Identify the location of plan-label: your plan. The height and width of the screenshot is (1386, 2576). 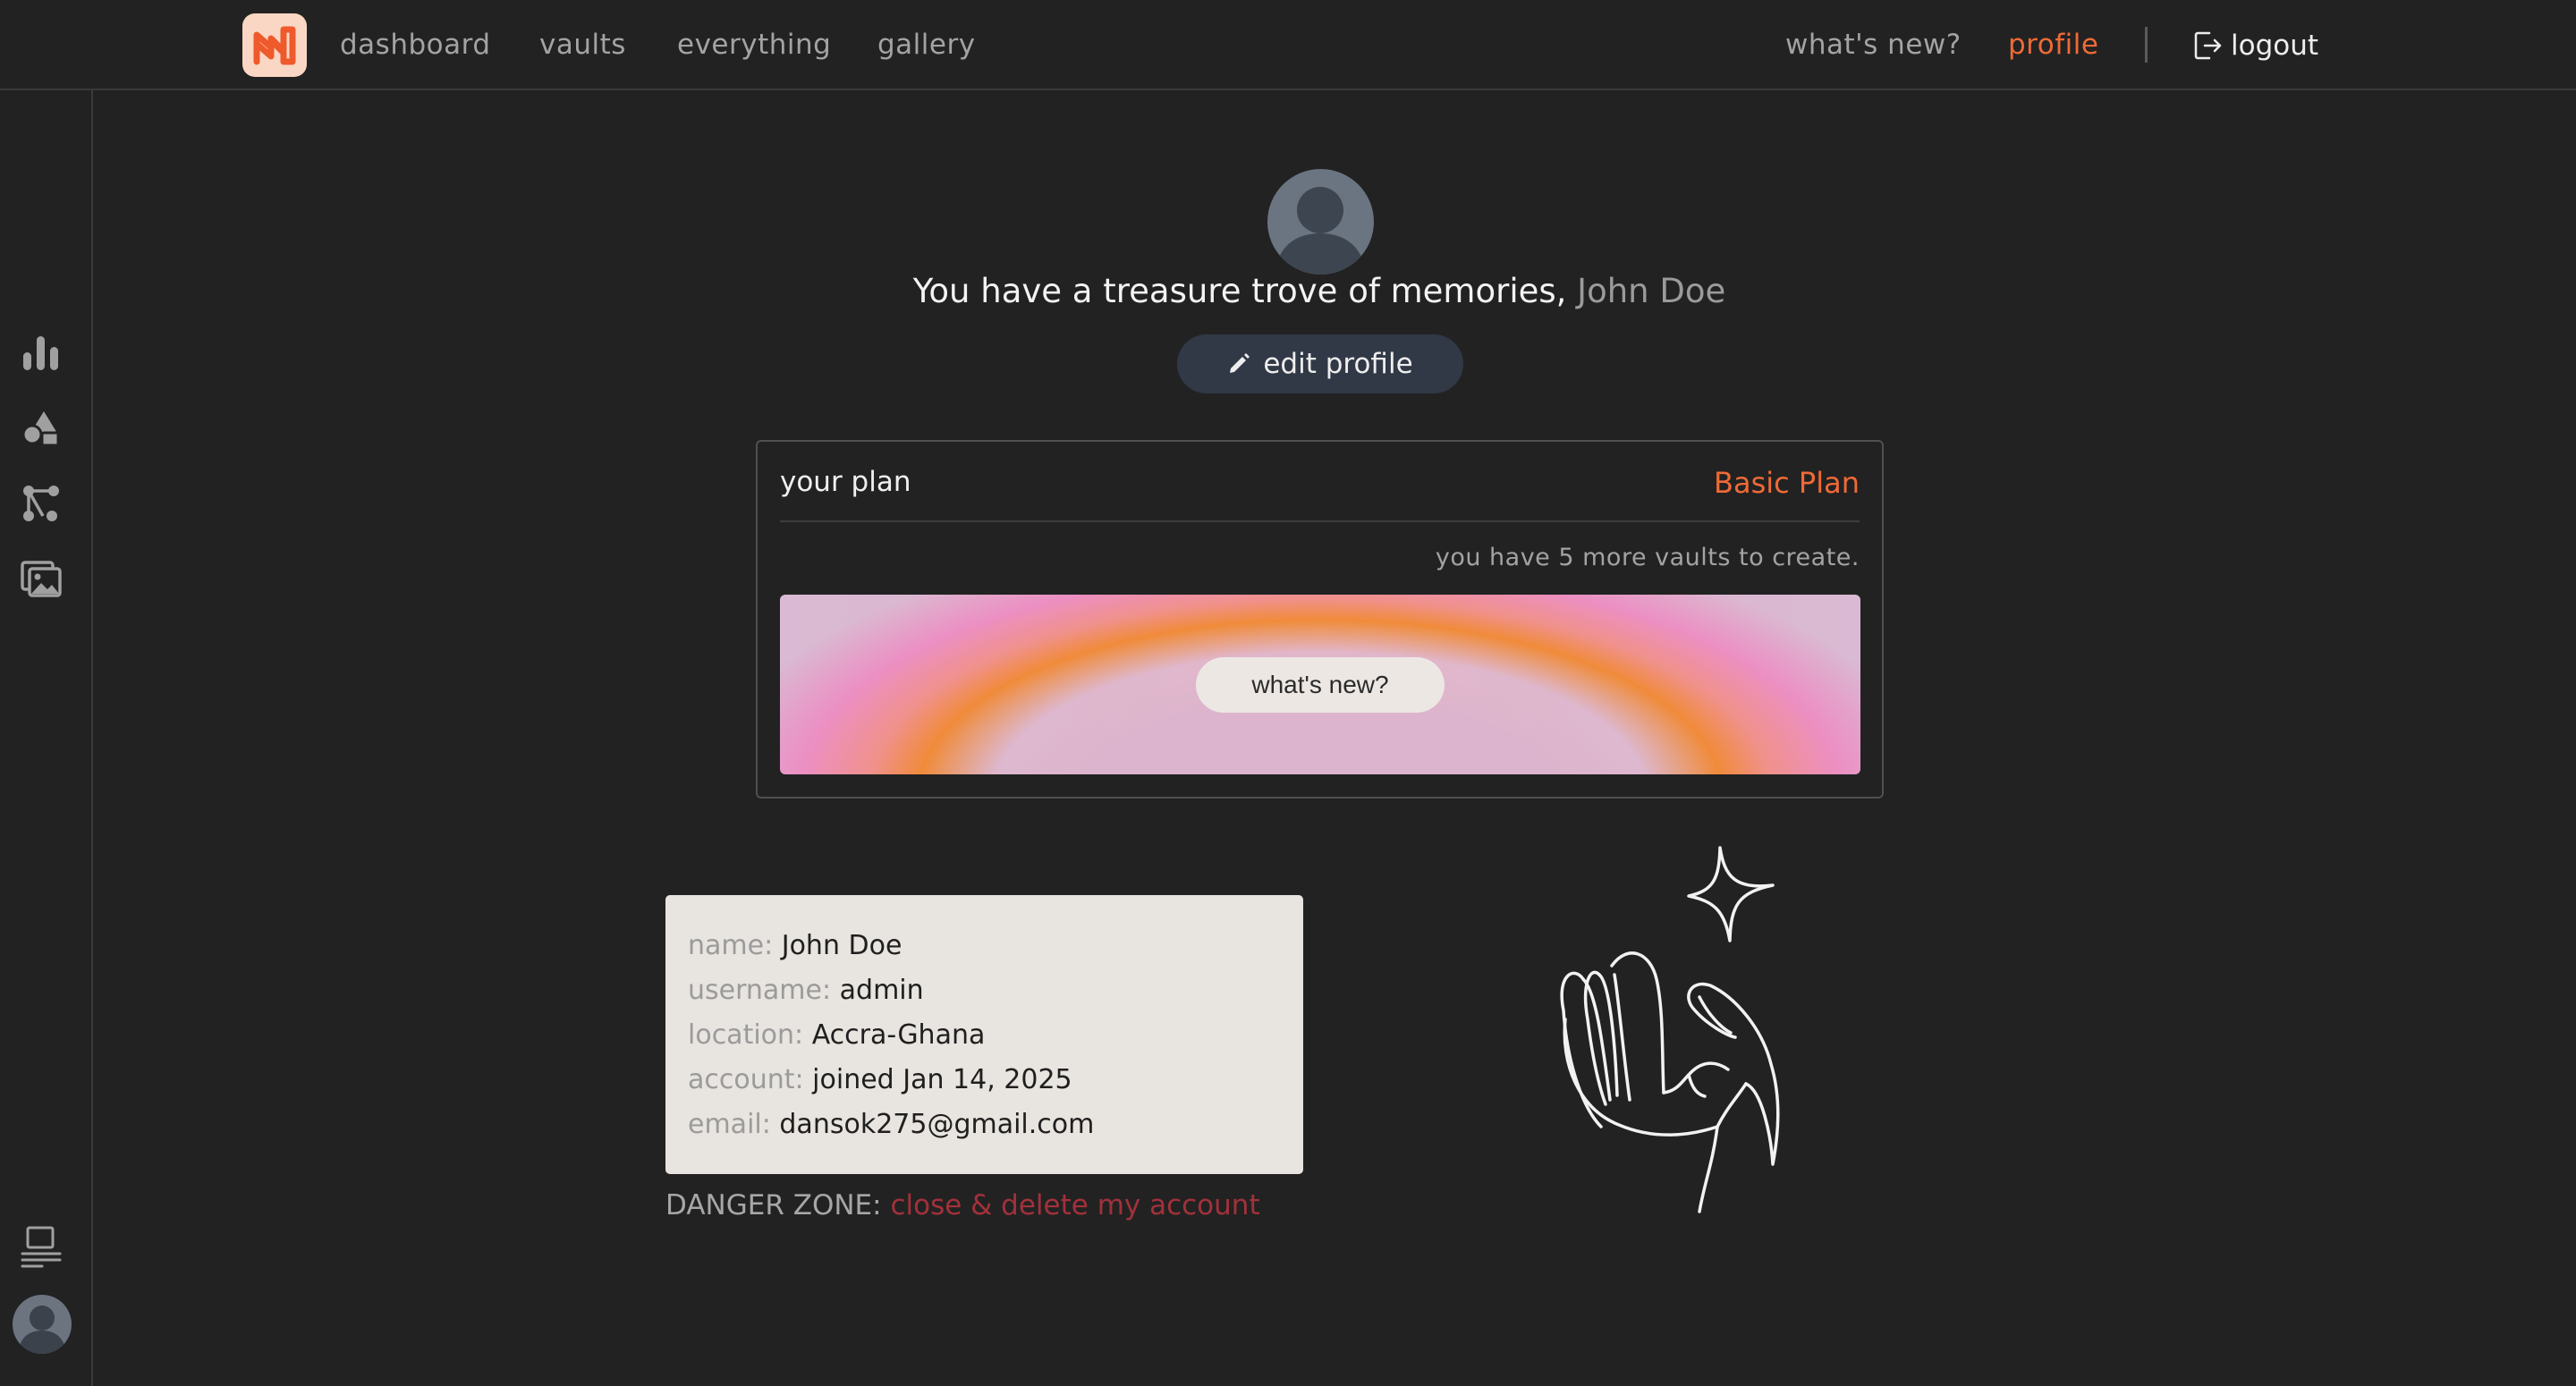
(845, 482).